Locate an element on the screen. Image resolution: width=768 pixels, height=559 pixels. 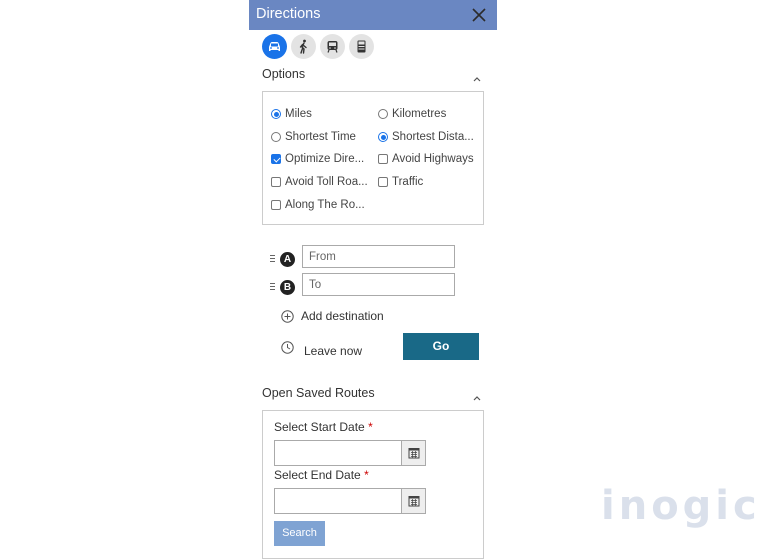
from-input is located at coordinates (378, 256).